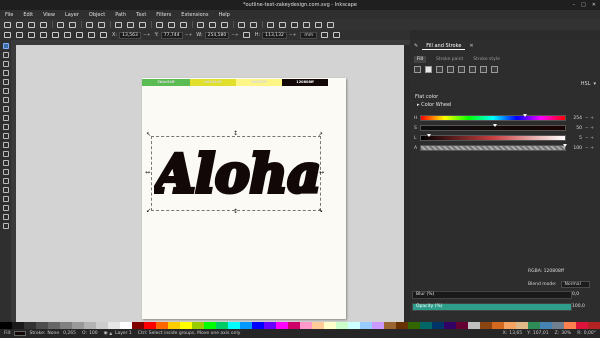  Describe the element at coordinates (103, 35) in the screenshot. I see `lower-to-bottom-icon` at that location.